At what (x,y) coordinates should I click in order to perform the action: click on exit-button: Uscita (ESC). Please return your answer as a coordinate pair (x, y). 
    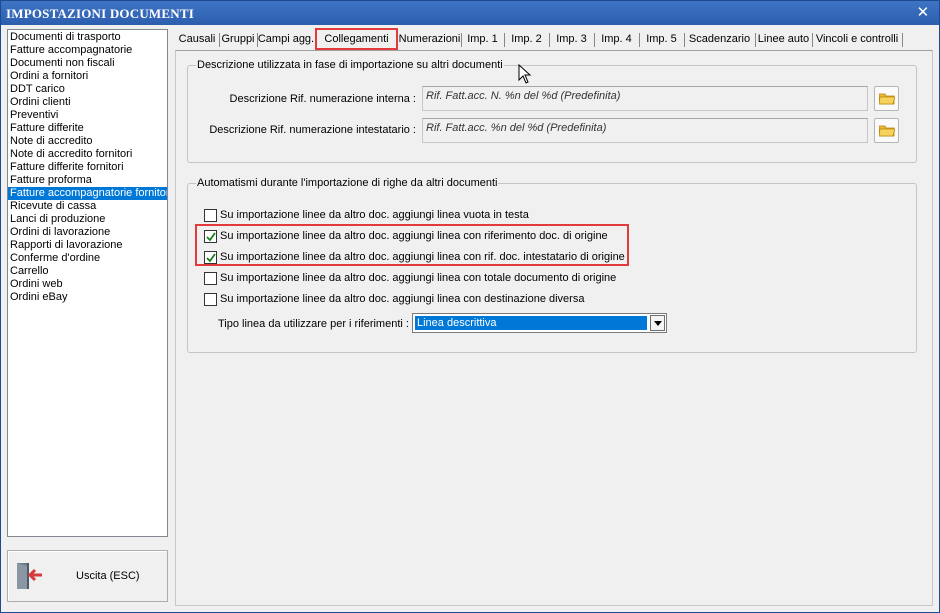
    Looking at the image, I should click on (87, 576).